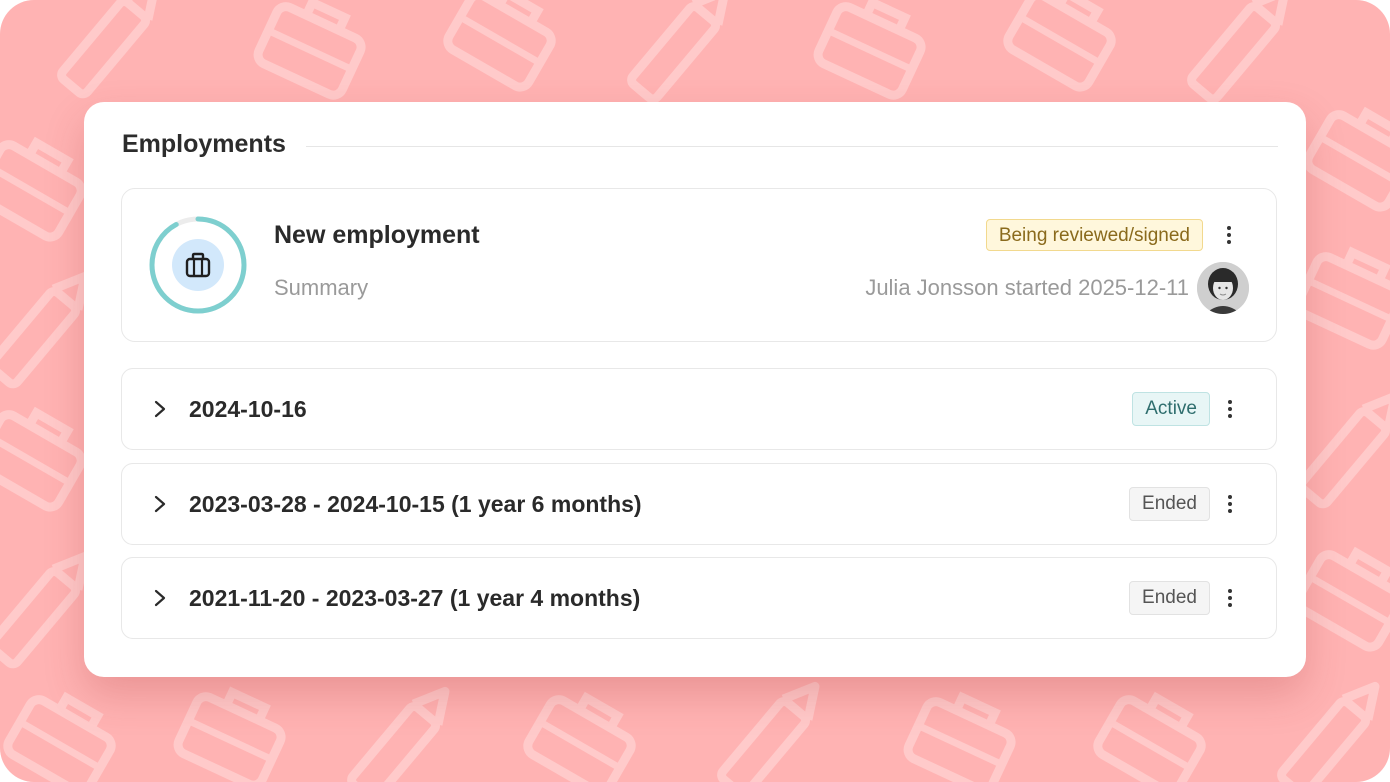 Image resolution: width=1390 pixels, height=782 pixels. What do you see at coordinates (1171, 409) in the screenshot?
I see `status-badge: Active` at bounding box center [1171, 409].